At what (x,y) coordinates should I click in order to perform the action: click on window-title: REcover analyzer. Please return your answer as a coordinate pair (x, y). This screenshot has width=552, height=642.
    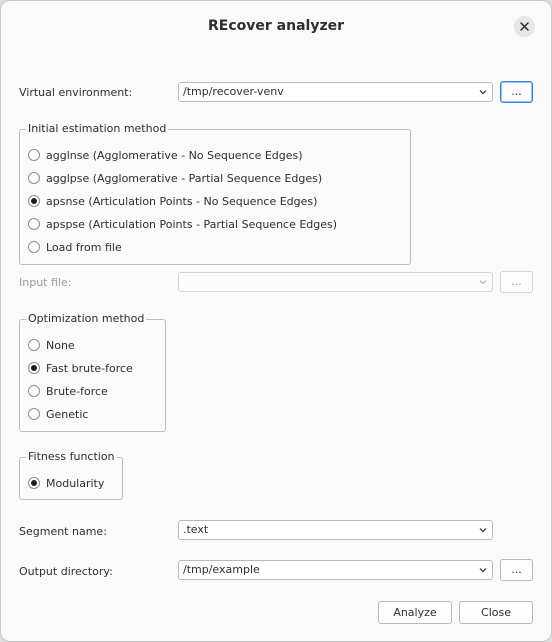
    Looking at the image, I should click on (276, 26).